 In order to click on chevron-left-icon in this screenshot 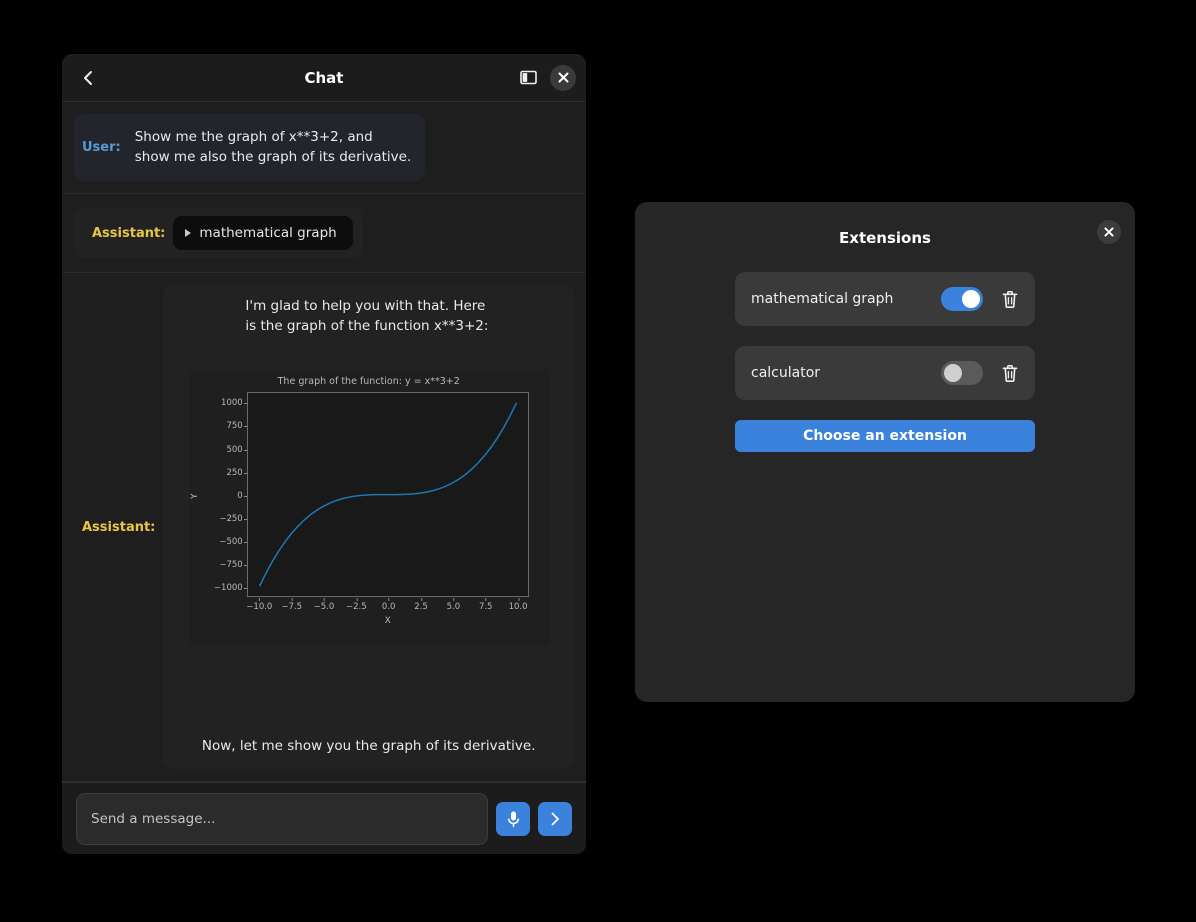, I will do `click(88, 77)`.